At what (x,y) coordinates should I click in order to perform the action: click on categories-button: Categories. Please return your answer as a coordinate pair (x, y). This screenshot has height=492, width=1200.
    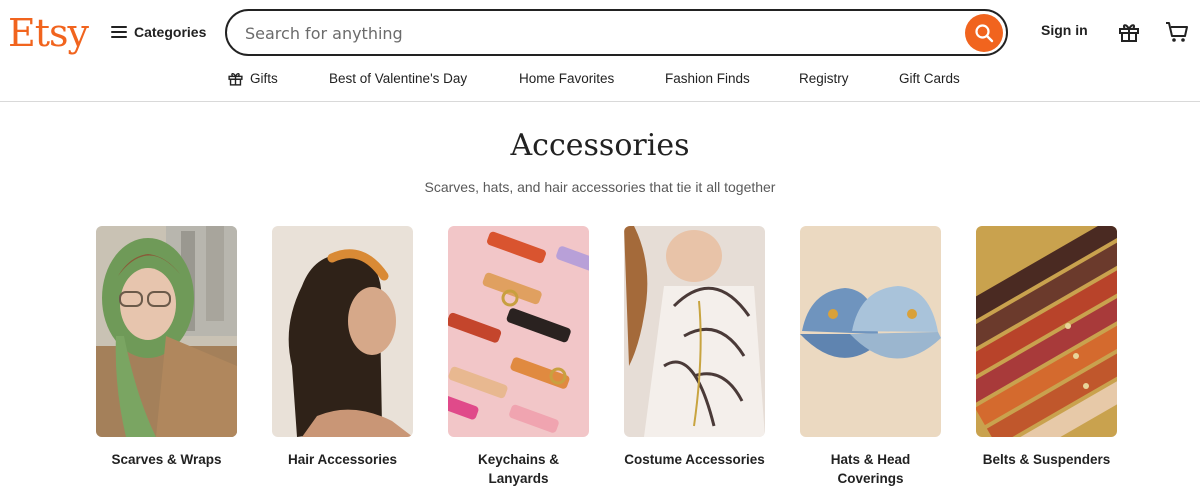
    Looking at the image, I should click on (158, 32).